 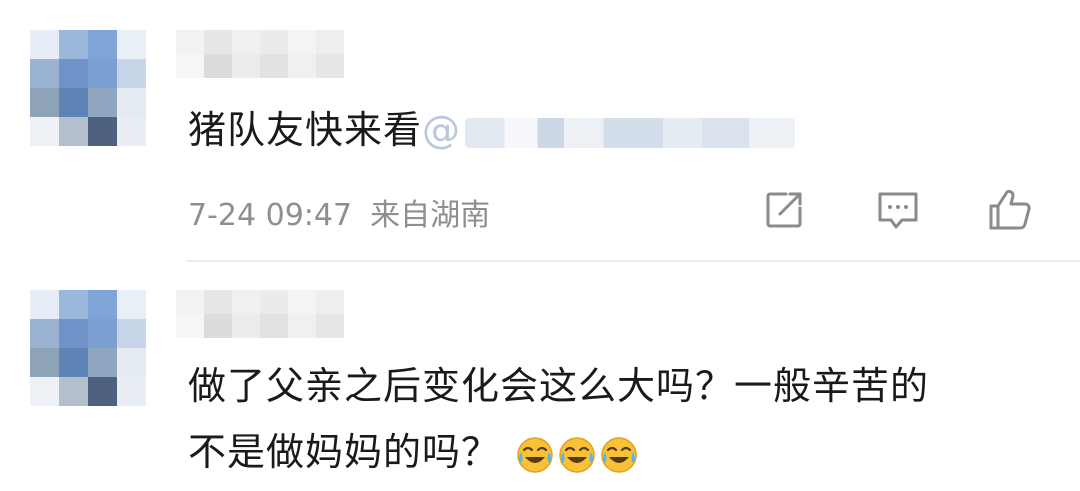 I want to click on comment-text: 猪队友快来看@, so click(x=492, y=130).